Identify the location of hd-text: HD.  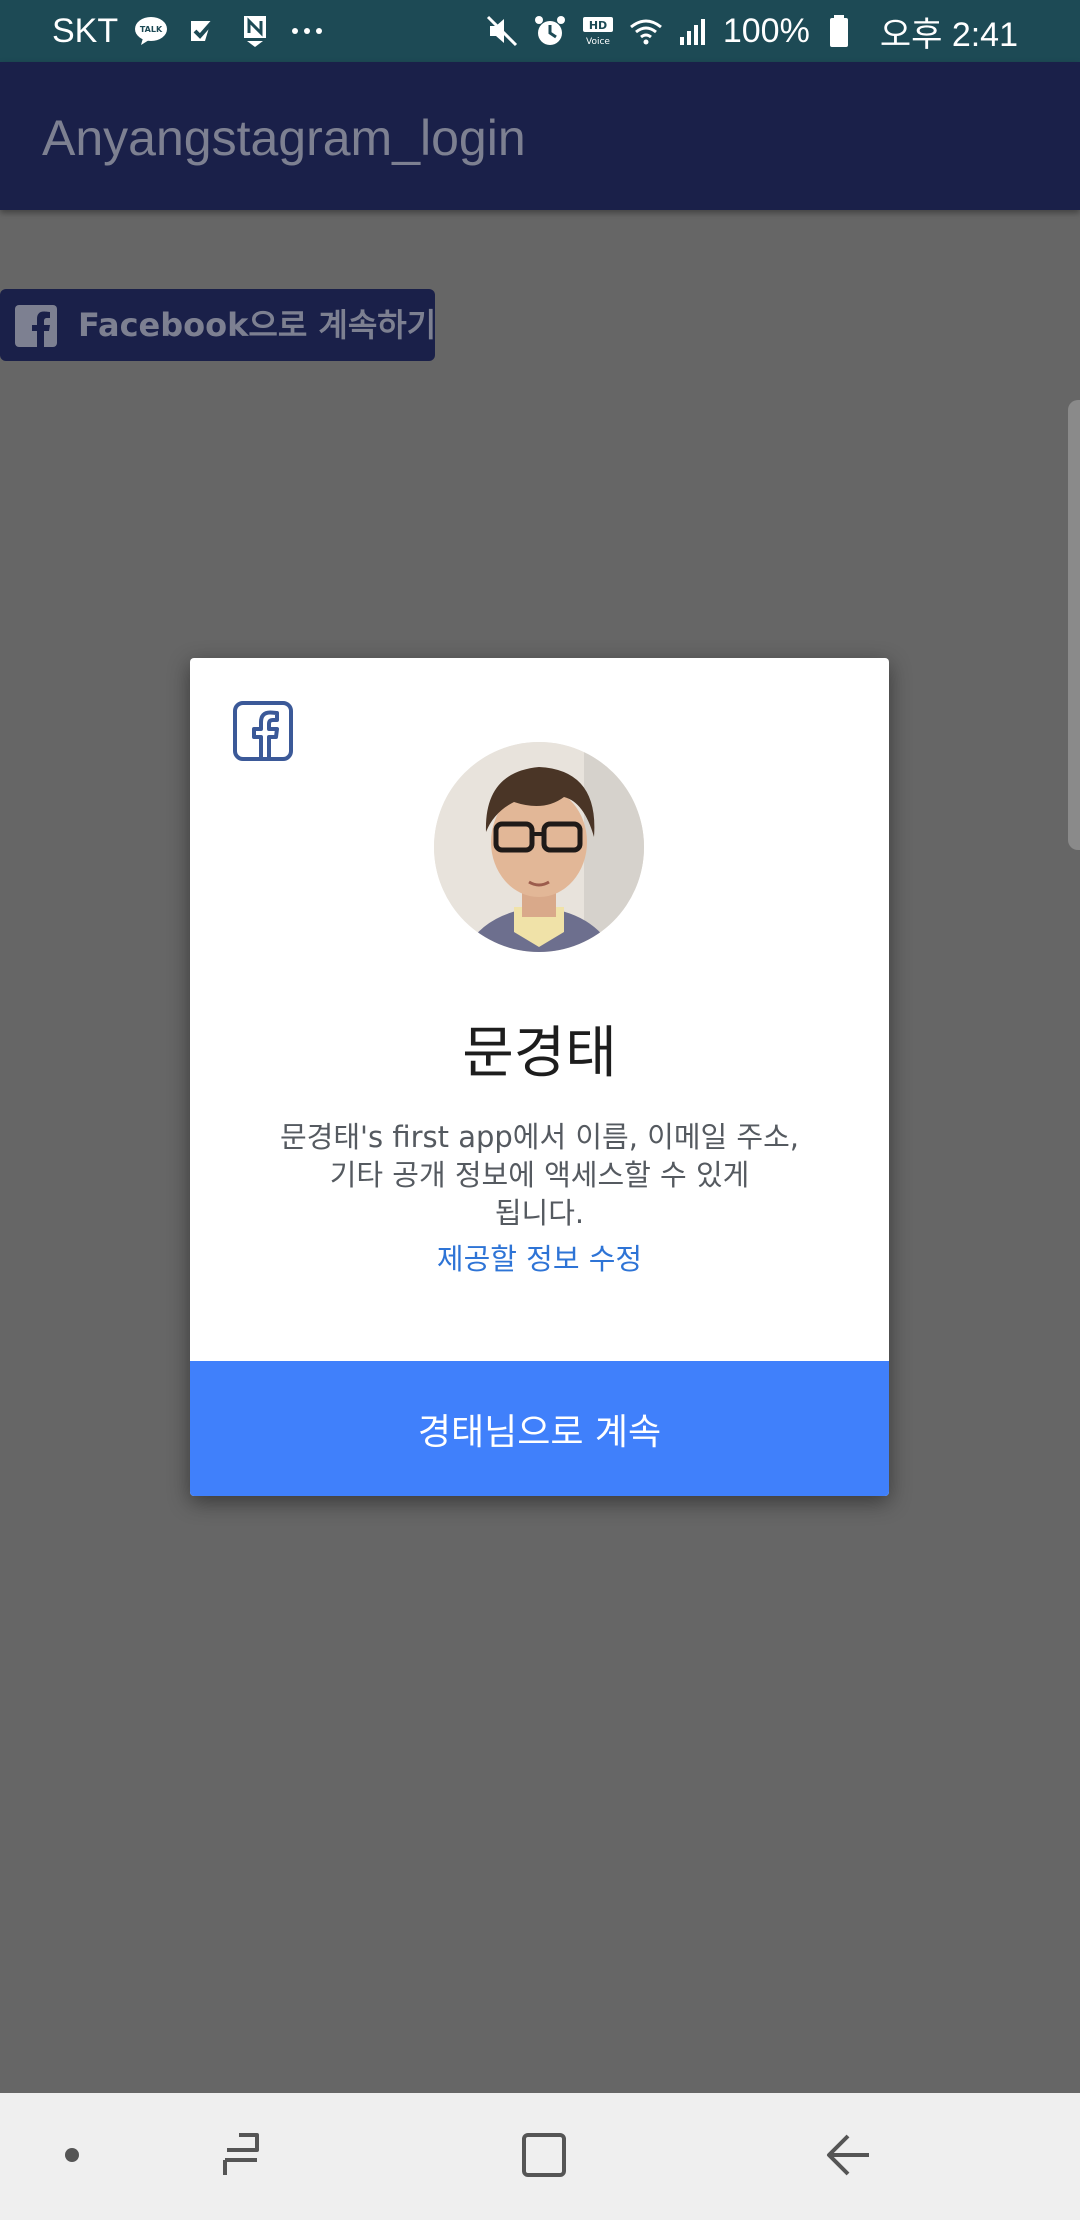
(598, 25).